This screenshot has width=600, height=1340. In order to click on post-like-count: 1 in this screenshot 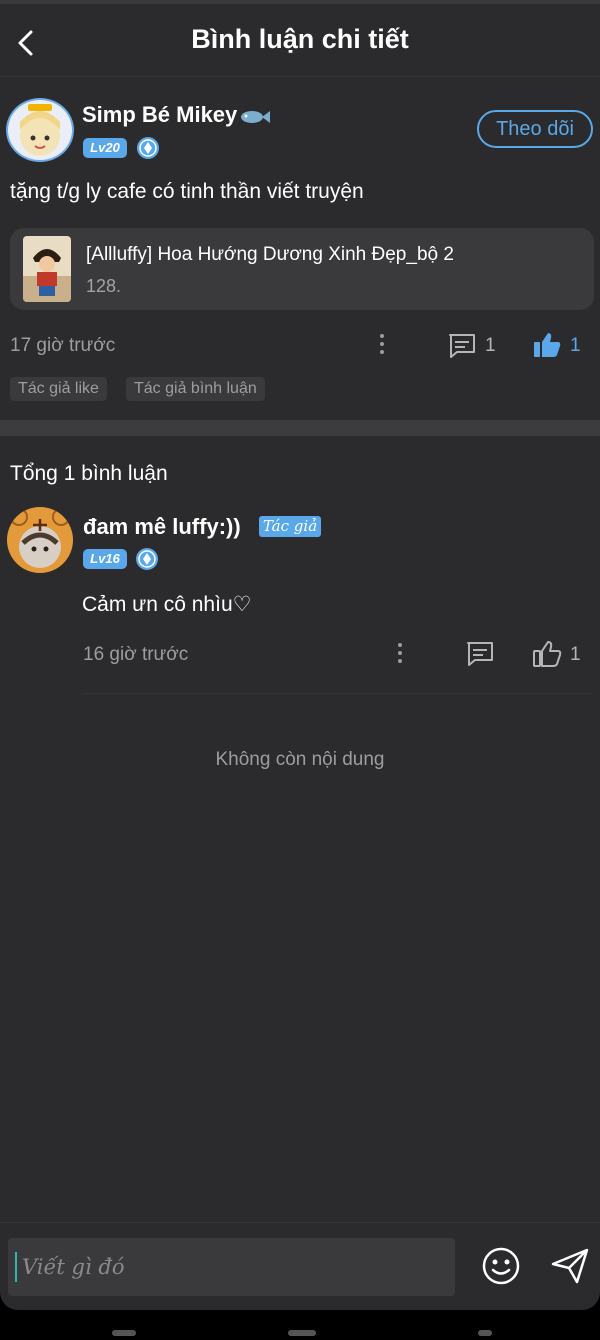, I will do `click(575, 345)`.